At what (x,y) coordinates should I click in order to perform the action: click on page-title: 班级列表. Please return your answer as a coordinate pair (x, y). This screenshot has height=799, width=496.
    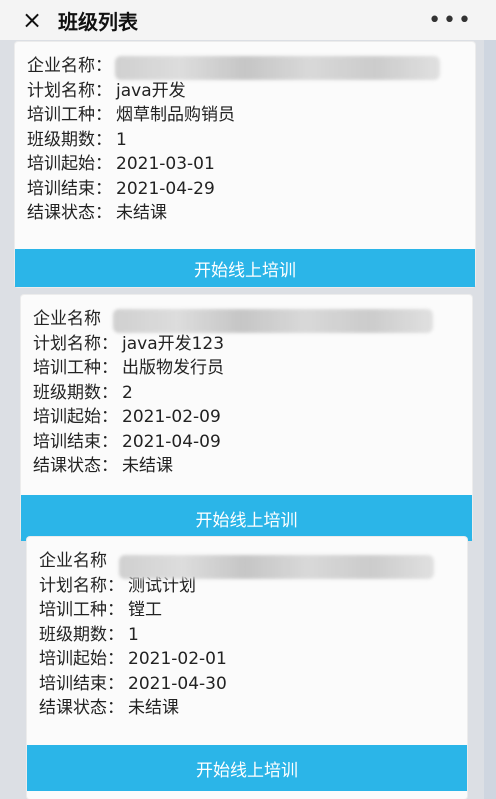
    Looking at the image, I should click on (98, 21).